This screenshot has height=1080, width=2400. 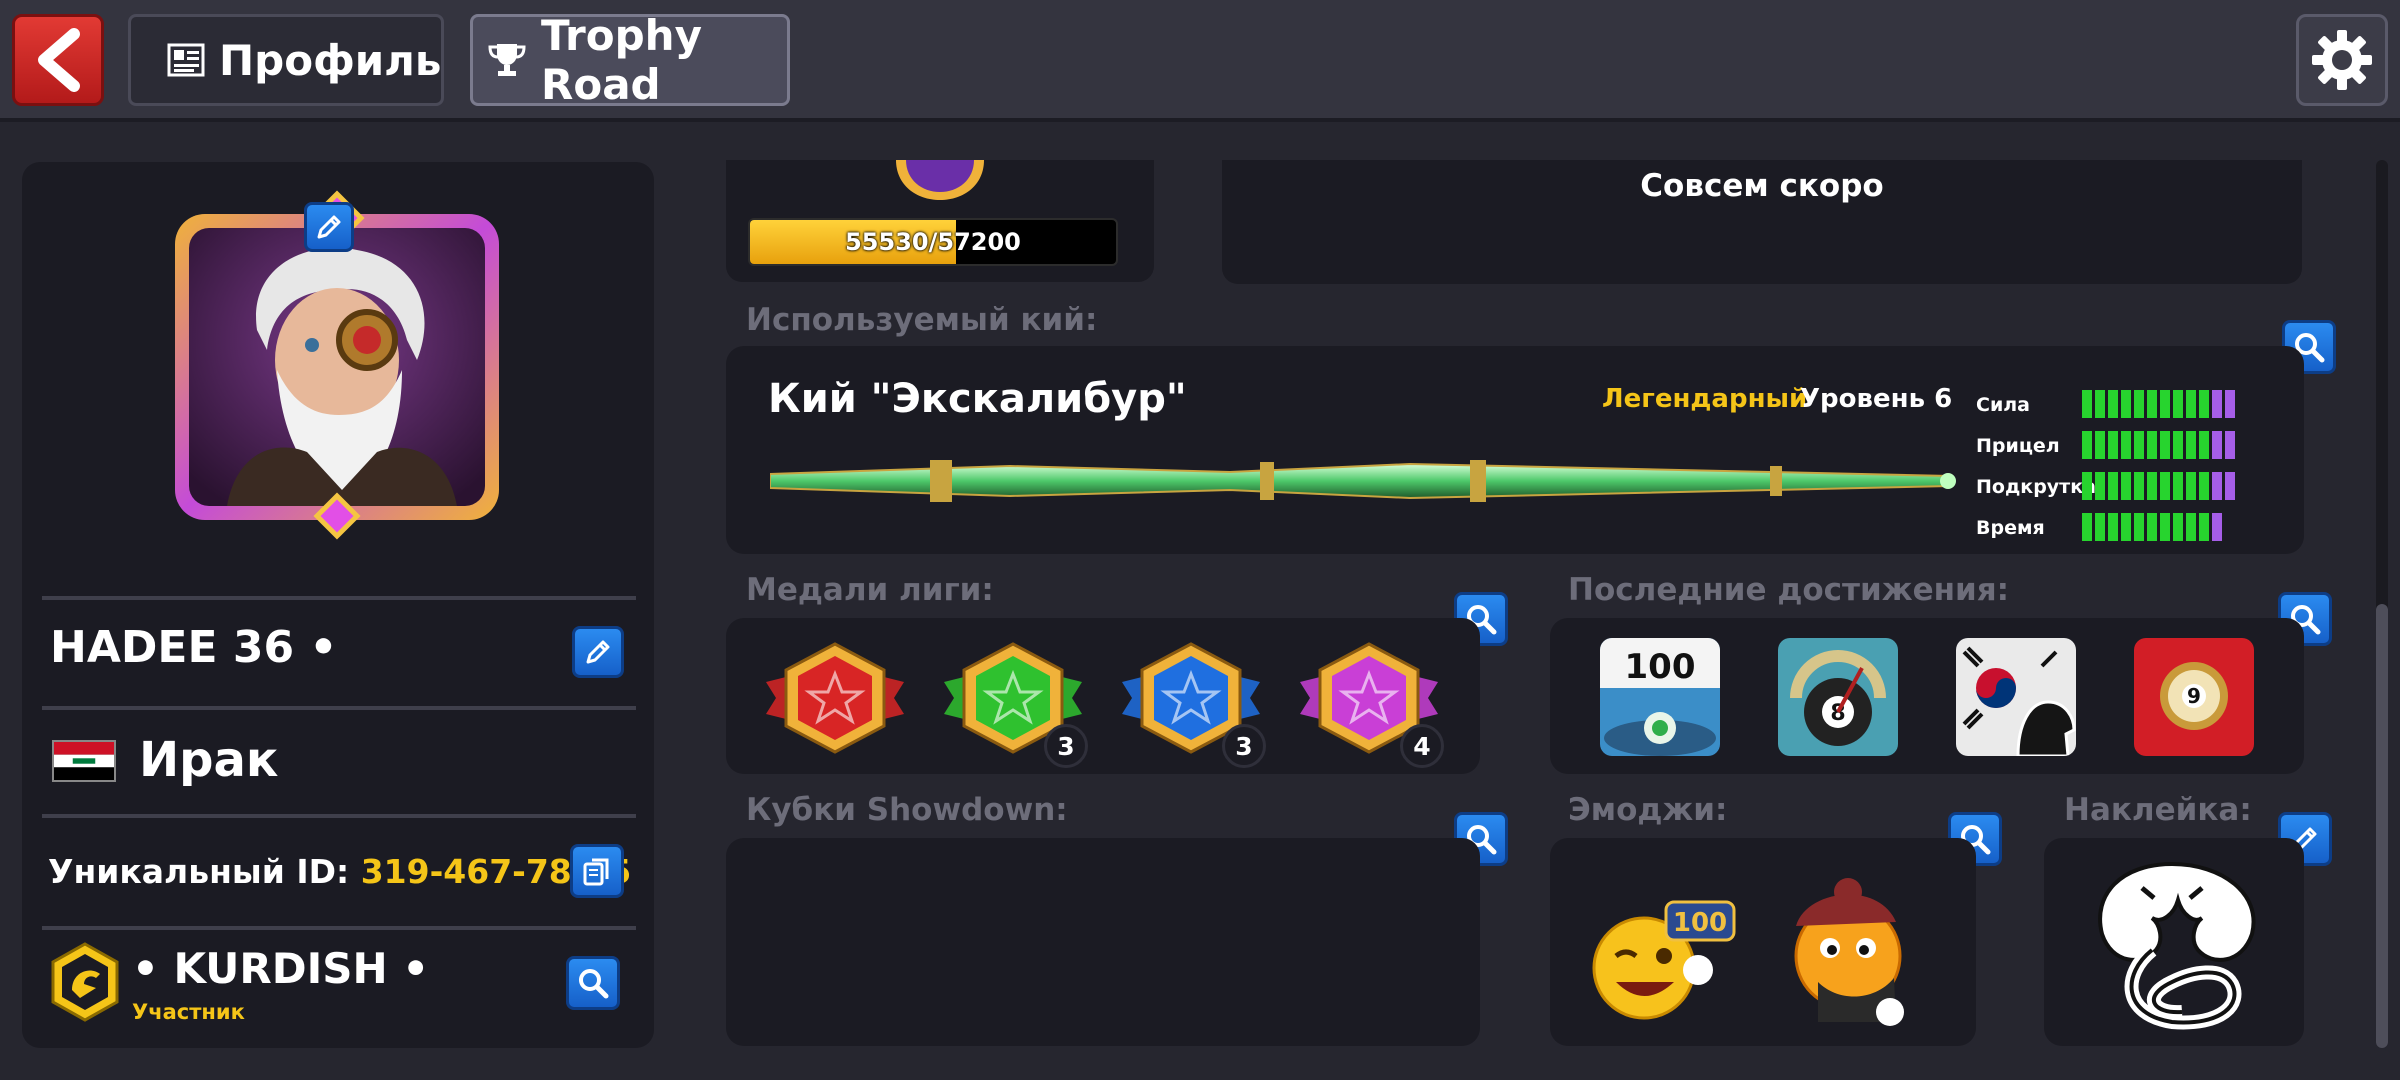 I want to click on unique-id: Уникальный ID: 319-467-787-5, so click(x=339, y=871).